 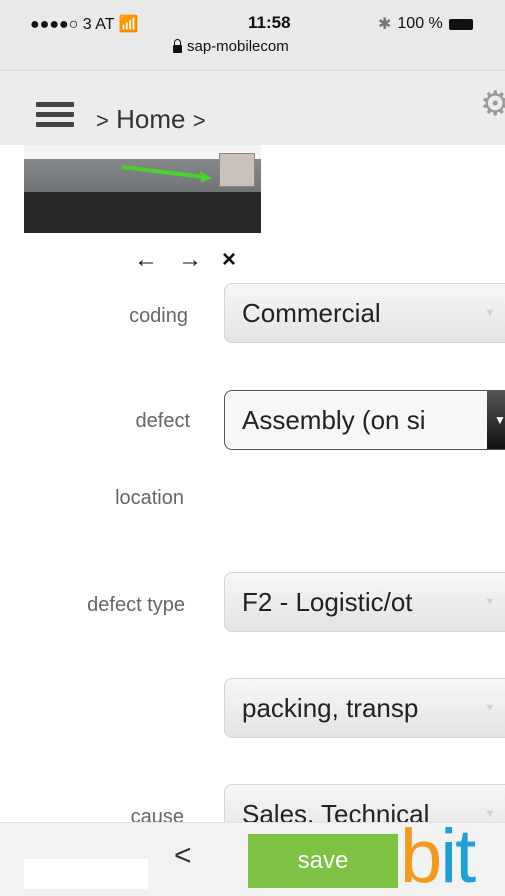 What do you see at coordinates (136, 605) in the screenshot?
I see `defect-type-label: defect type` at bounding box center [136, 605].